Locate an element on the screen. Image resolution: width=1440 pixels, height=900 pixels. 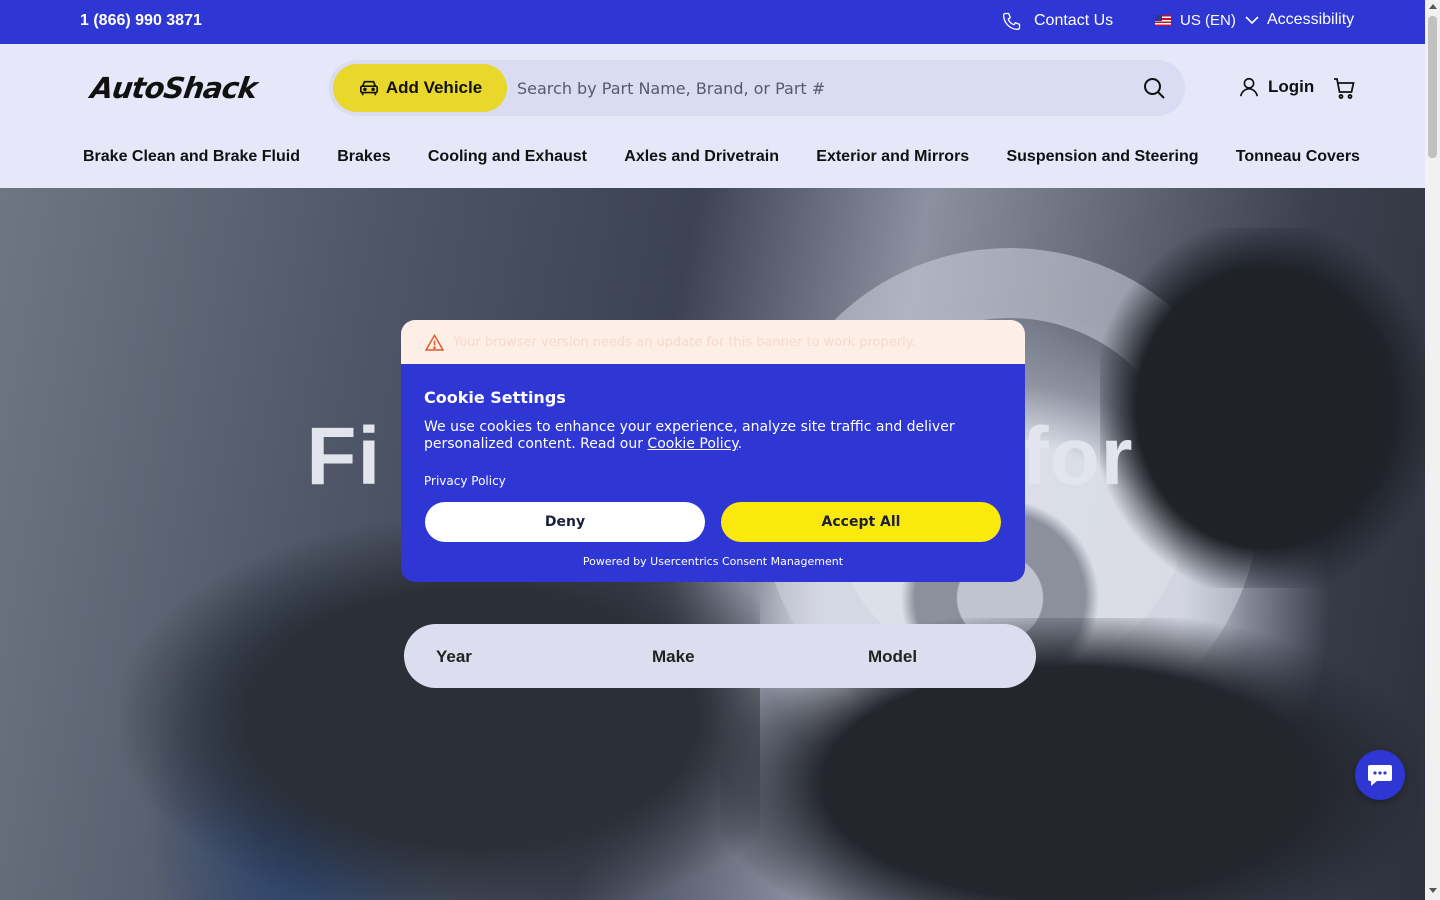
search-button is located at coordinates (1154, 90).